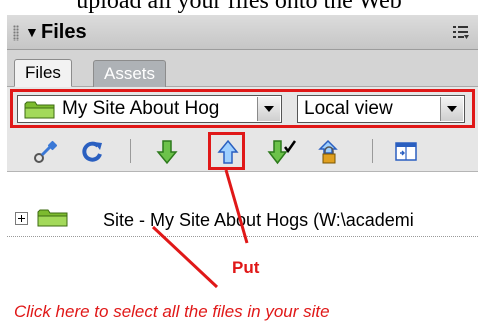  I want to click on annotation-arrows, so click(200, 229).